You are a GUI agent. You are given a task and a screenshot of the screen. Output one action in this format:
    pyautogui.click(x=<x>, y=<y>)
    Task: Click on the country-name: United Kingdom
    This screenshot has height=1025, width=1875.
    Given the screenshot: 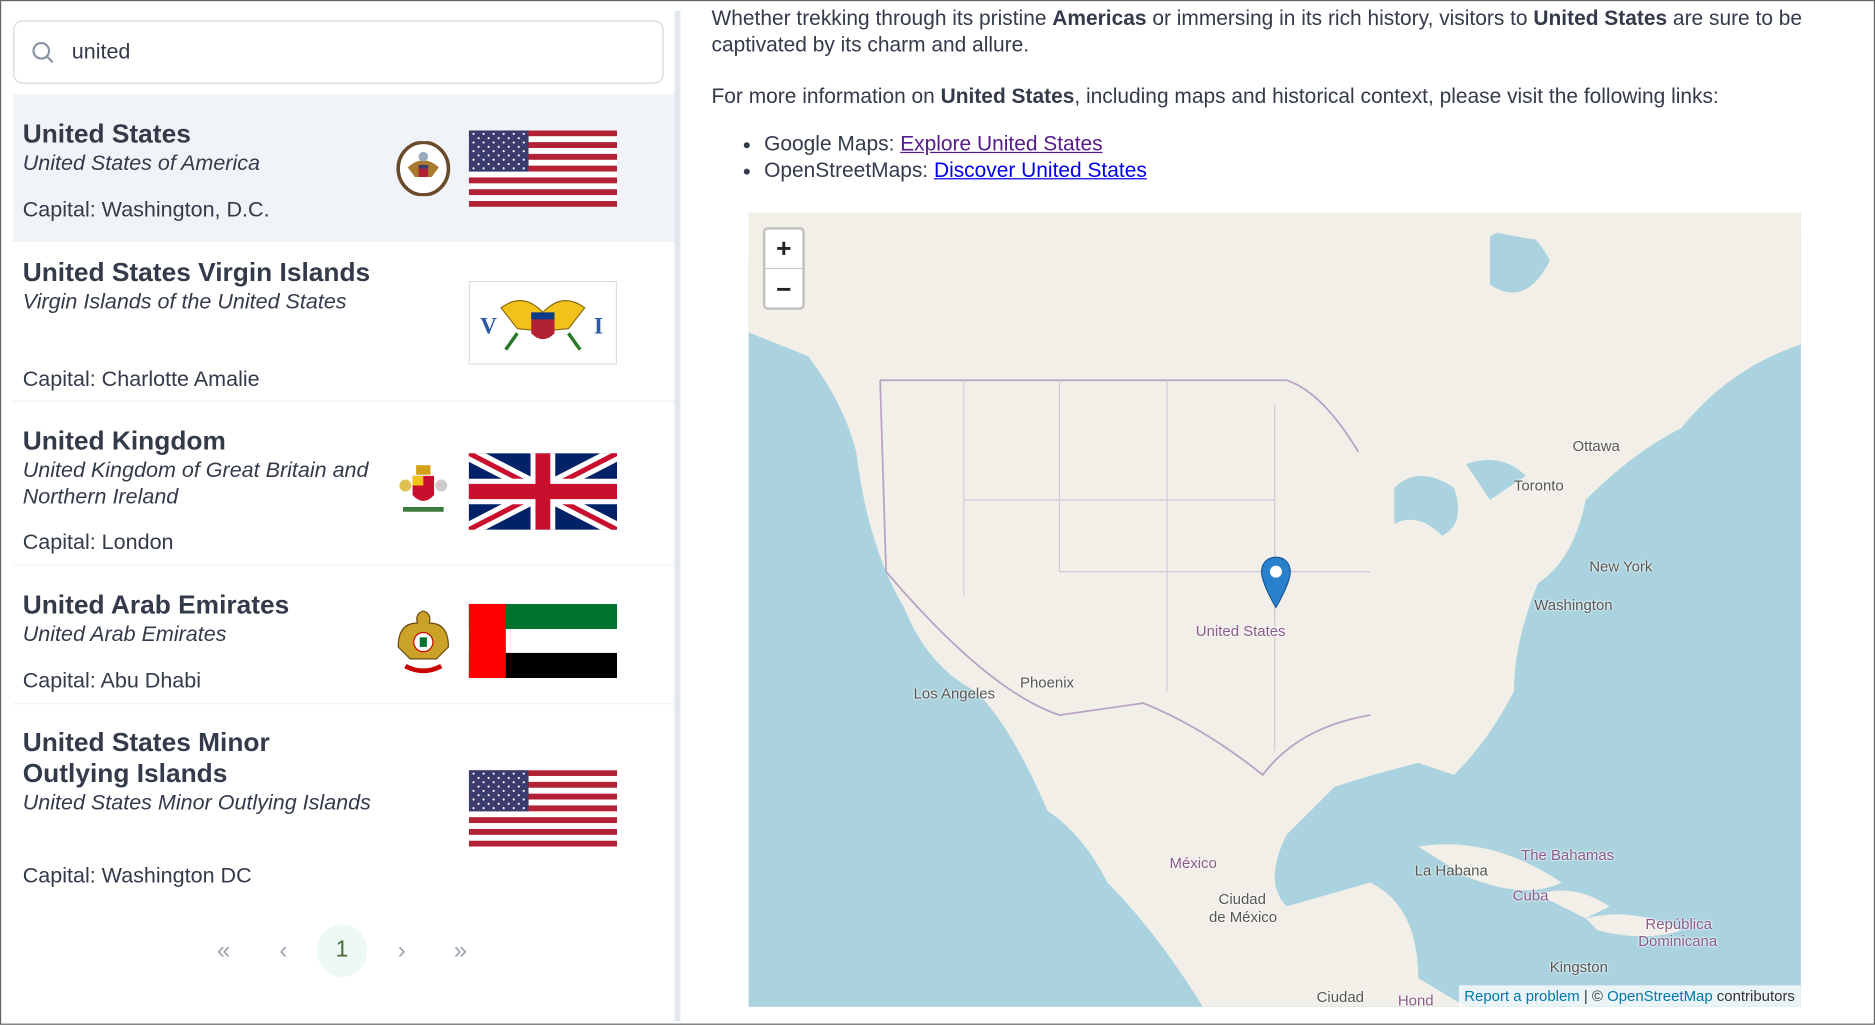 What is the action you would take?
    pyautogui.click(x=124, y=440)
    